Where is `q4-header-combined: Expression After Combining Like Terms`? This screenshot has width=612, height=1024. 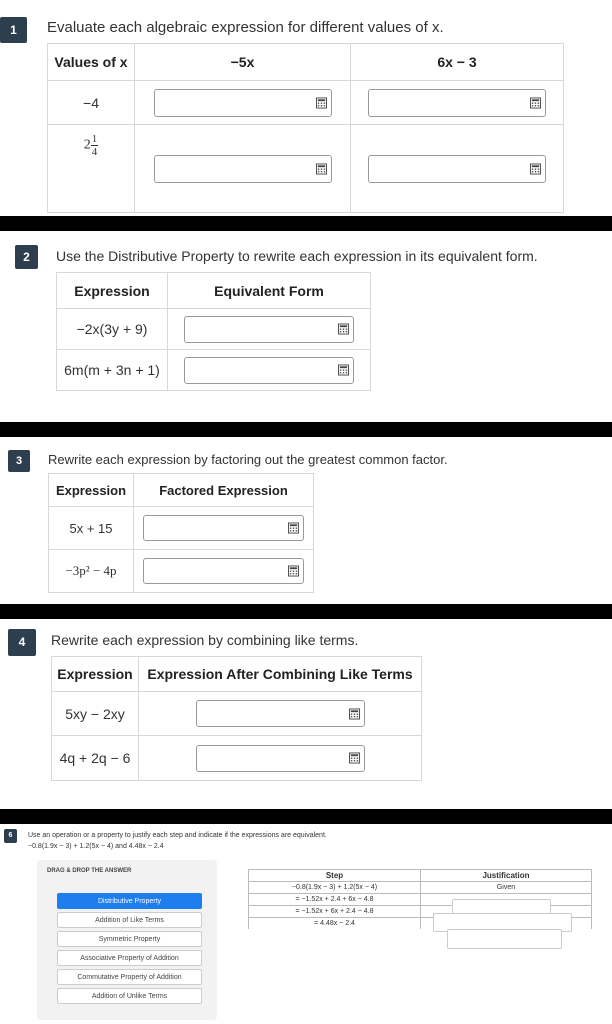 q4-header-combined: Expression After Combining Like Terms is located at coordinates (280, 674).